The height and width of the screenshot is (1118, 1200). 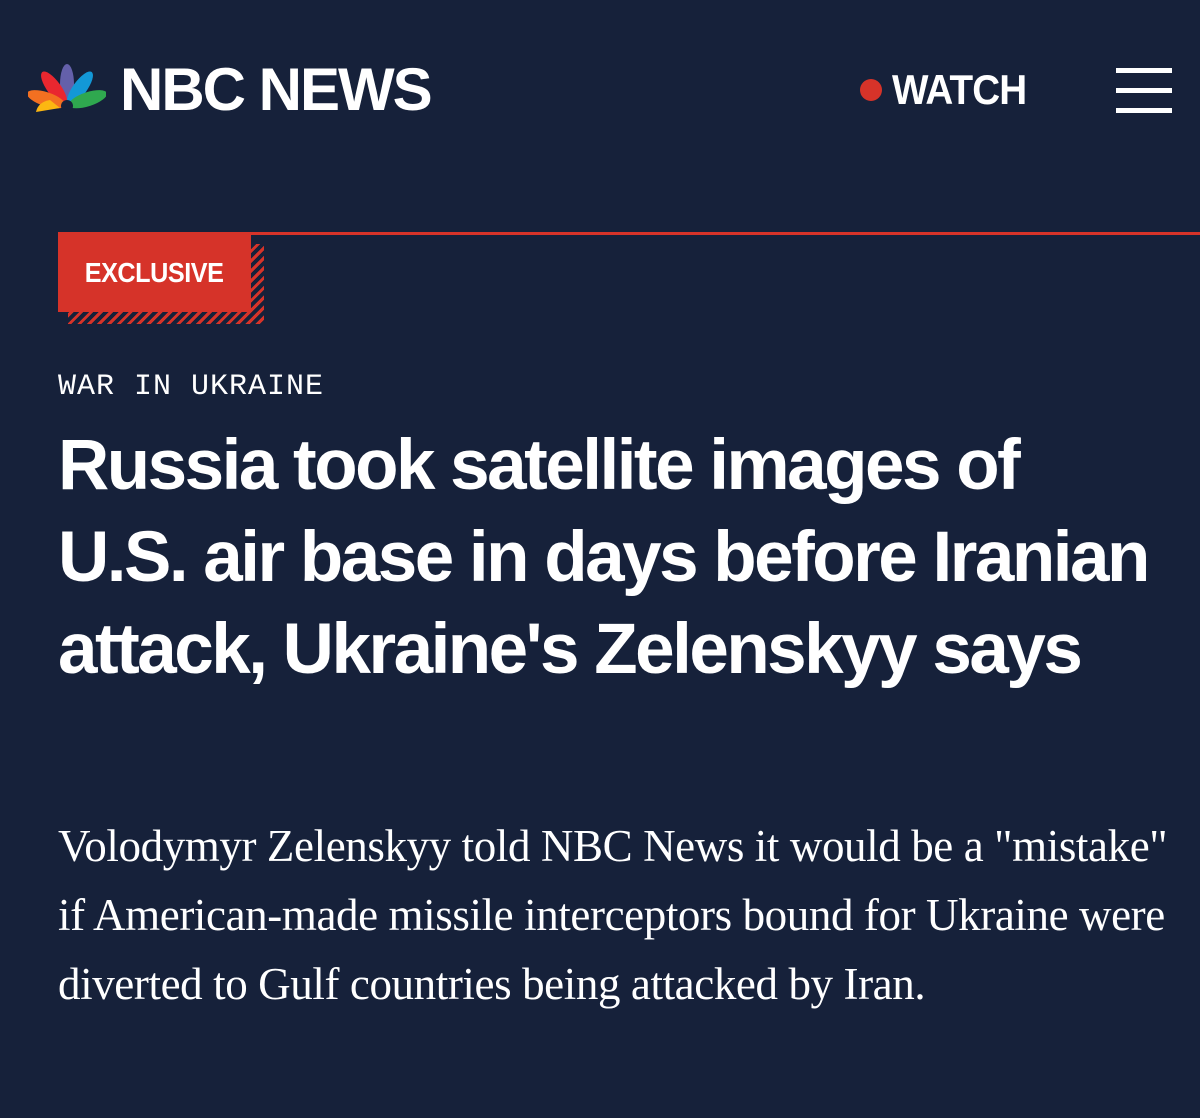 What do you see at coordinates (191, 387) in the screenshot?
I see `section-link: WAR IN UKRAINE` at bounding box center [191, 387].